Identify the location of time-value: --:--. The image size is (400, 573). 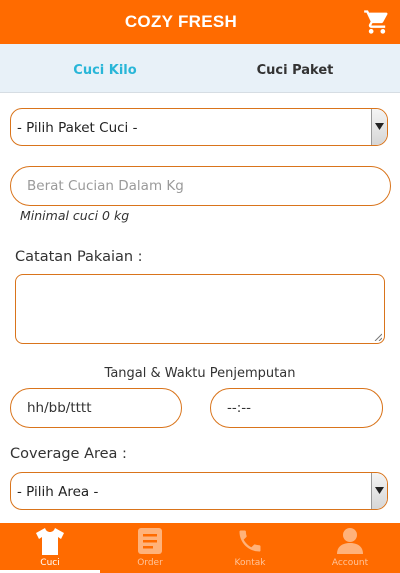
(239, 408).